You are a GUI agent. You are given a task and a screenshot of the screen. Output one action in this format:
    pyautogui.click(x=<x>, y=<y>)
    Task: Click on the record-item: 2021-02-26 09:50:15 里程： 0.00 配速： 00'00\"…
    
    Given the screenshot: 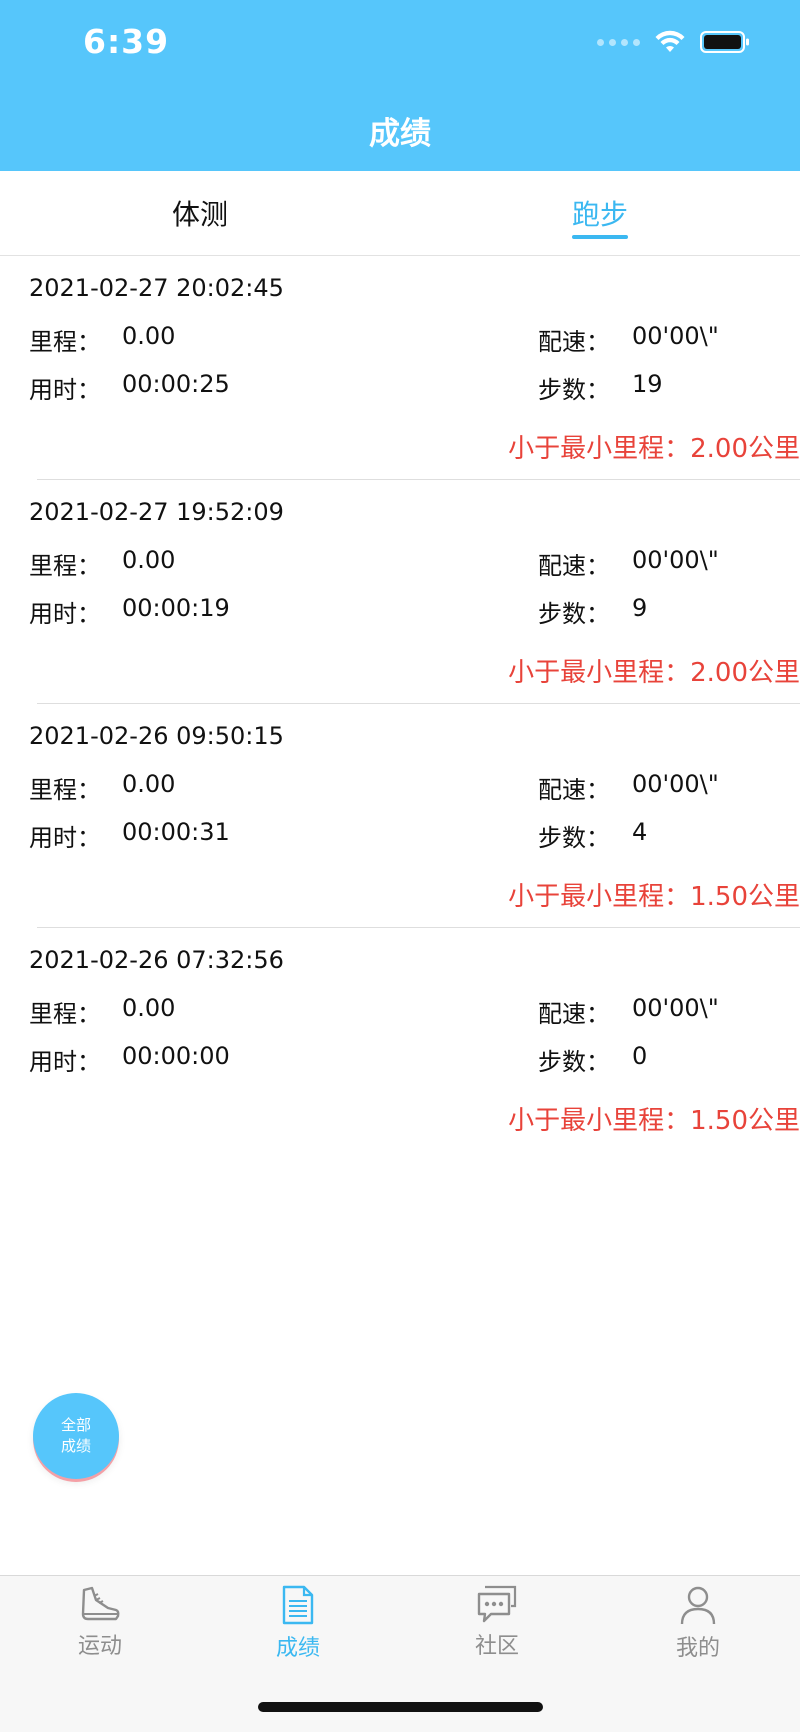 What is the action you would take?
    pyautogui.click(x=414, y=816)
    